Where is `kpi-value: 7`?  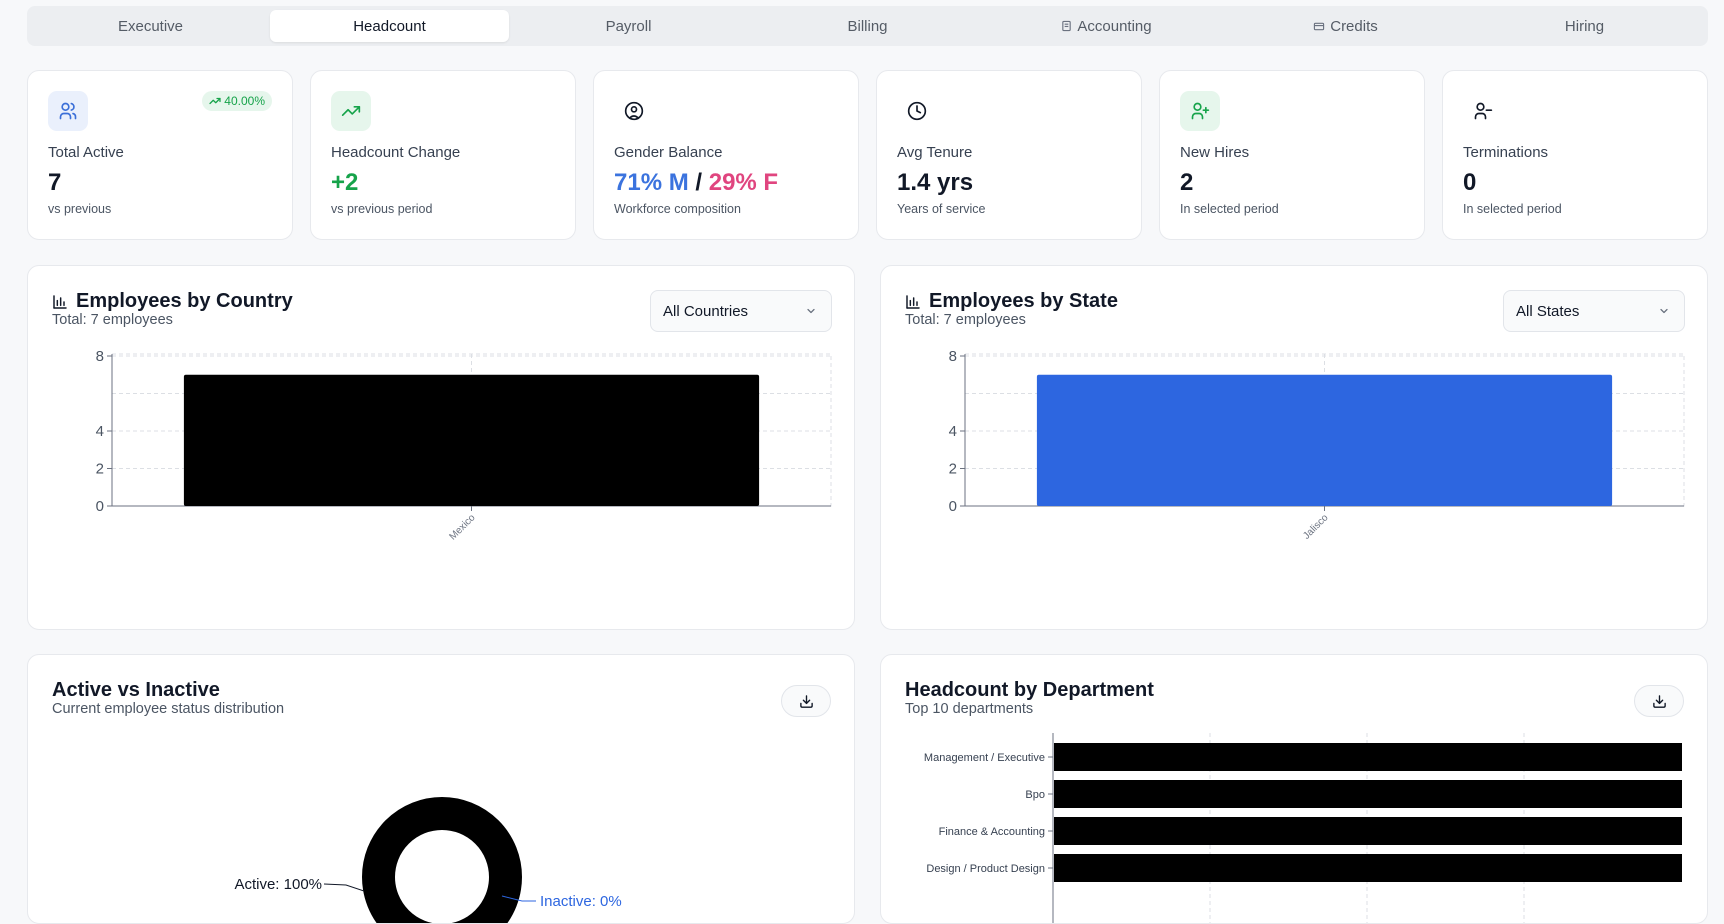 kpi-value: 7 is located at coordinates (54, 183).